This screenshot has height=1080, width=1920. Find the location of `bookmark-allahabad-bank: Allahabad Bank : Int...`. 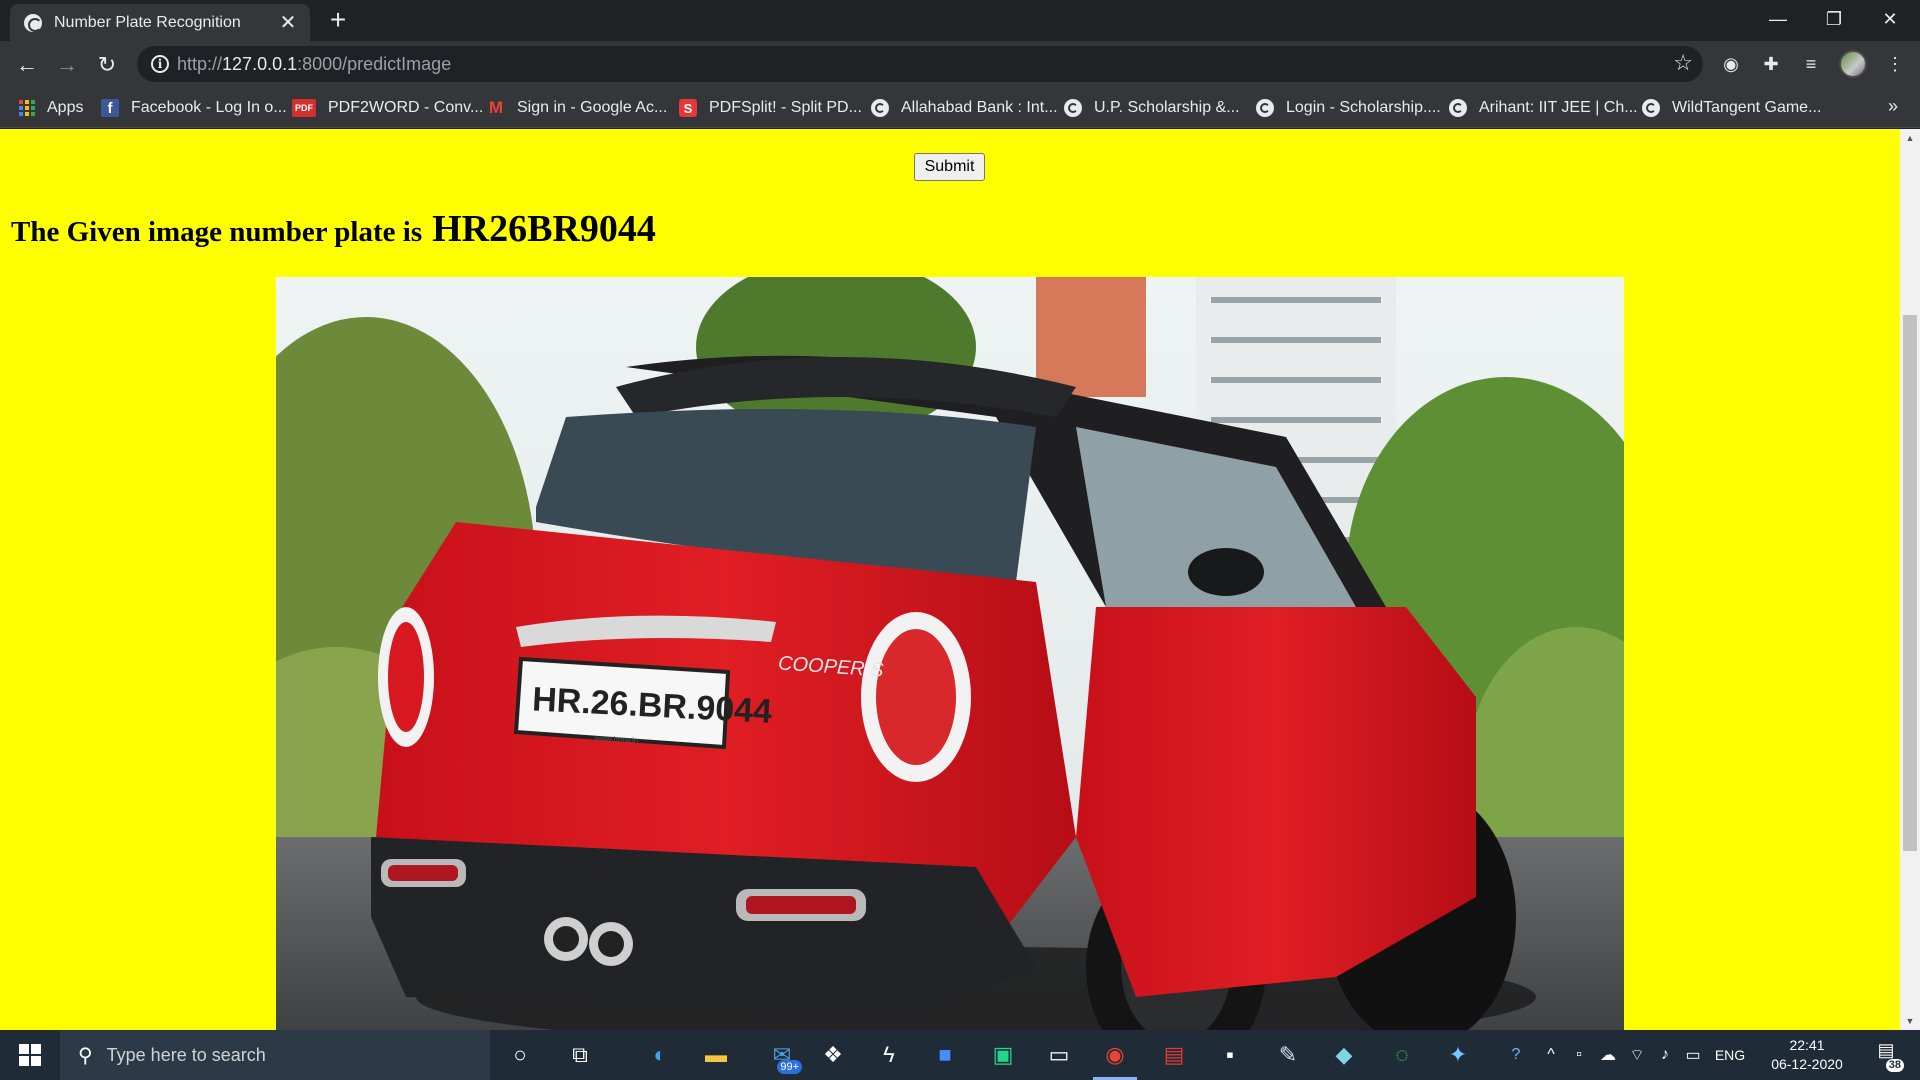

bookmark-allahabad-bank: Allahabad Bank : Int... is located at coordinates (964, 108).